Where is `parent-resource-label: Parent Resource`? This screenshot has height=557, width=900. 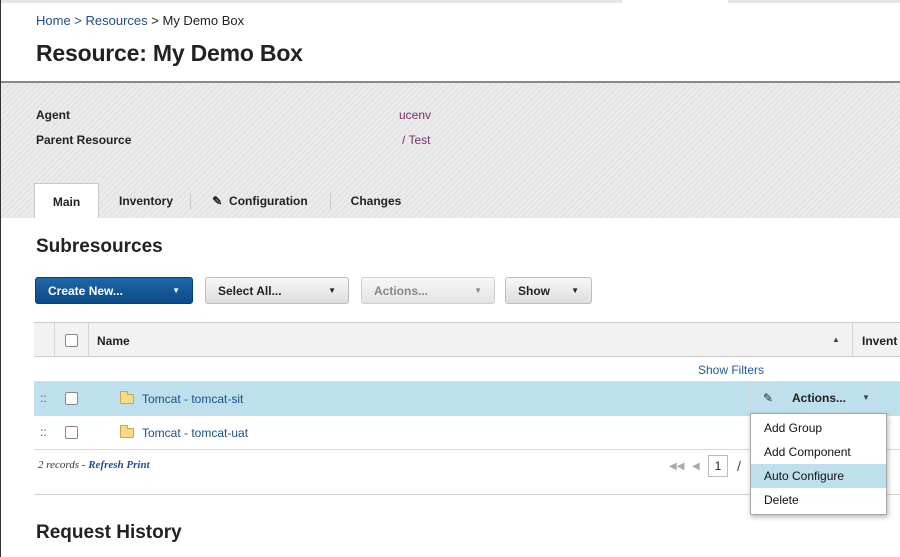
parent-resource-label: Parent Resource is located at coordinates (84, 140).